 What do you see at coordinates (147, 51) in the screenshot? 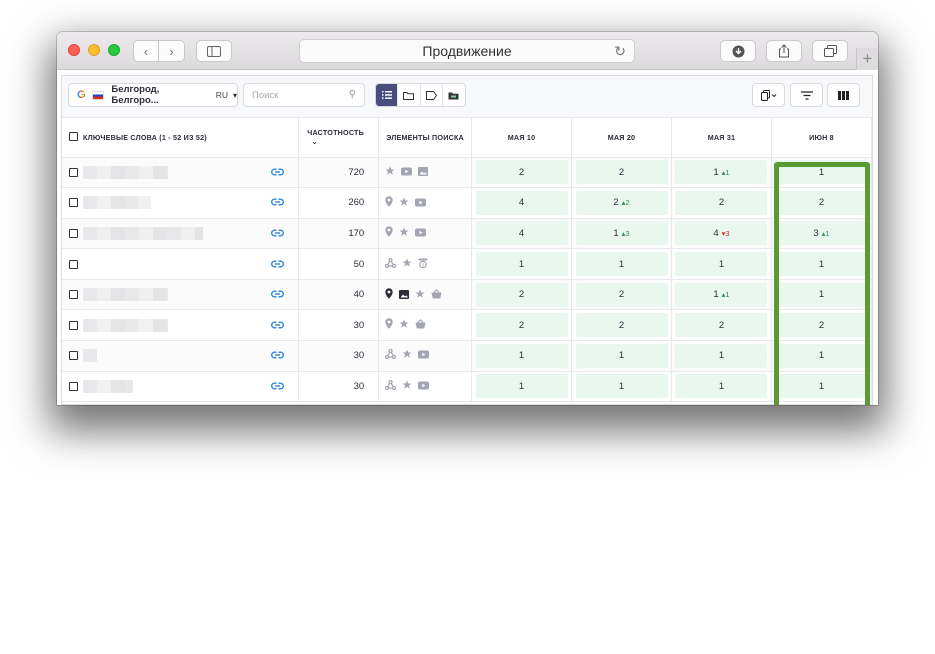
I see `back-button: ‹` at bounding box center [147, 51].